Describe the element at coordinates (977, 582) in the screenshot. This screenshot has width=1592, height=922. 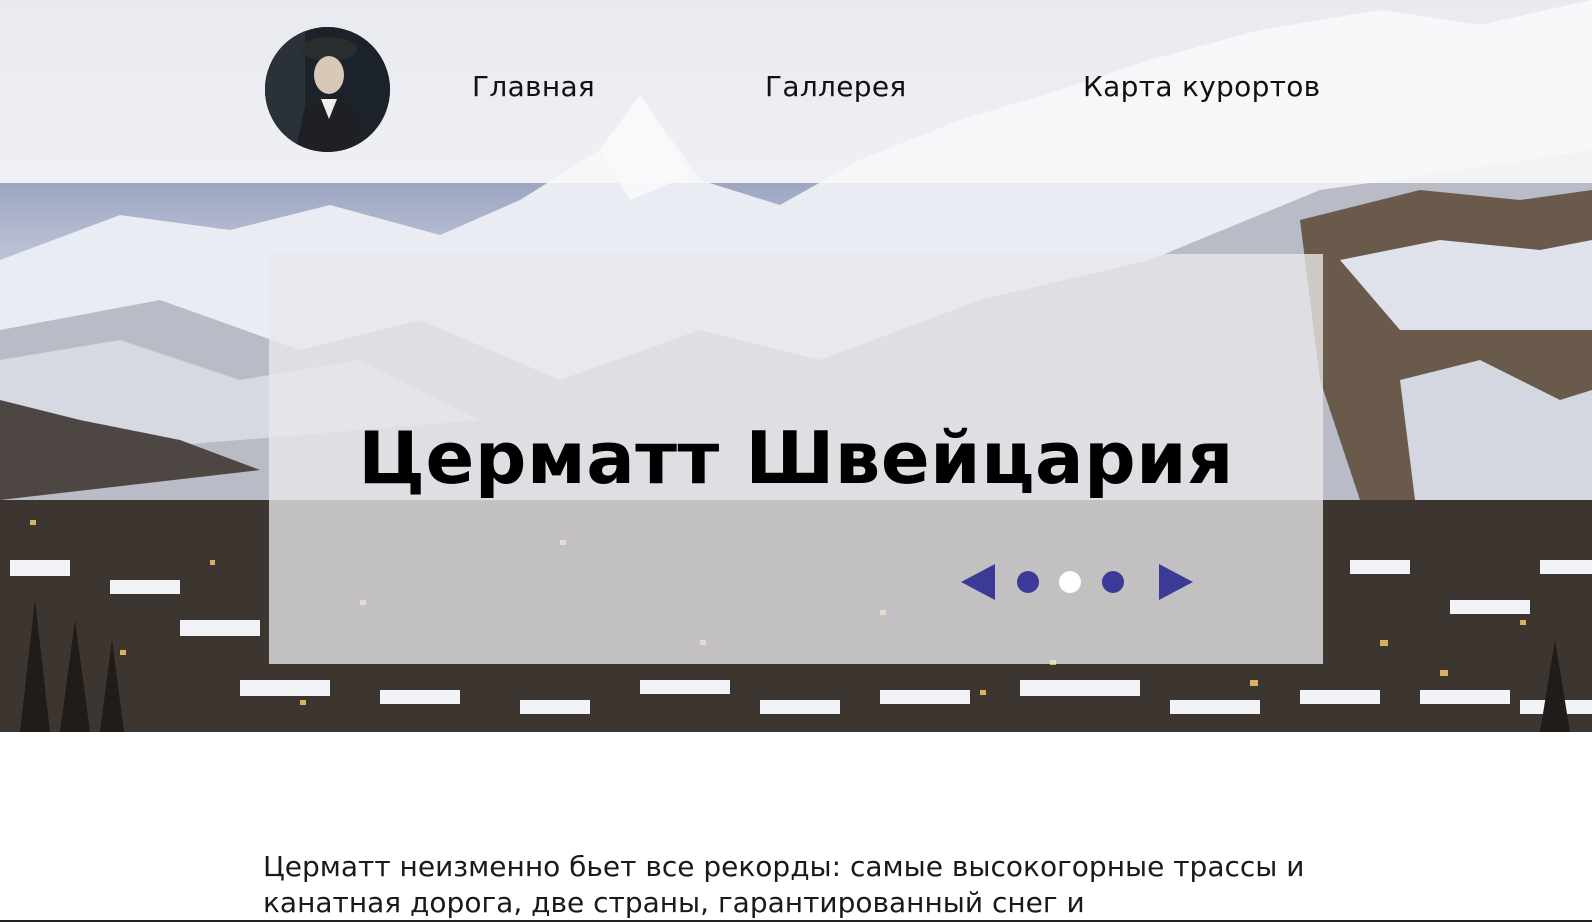
I see `triangle-left-icon` at that location.